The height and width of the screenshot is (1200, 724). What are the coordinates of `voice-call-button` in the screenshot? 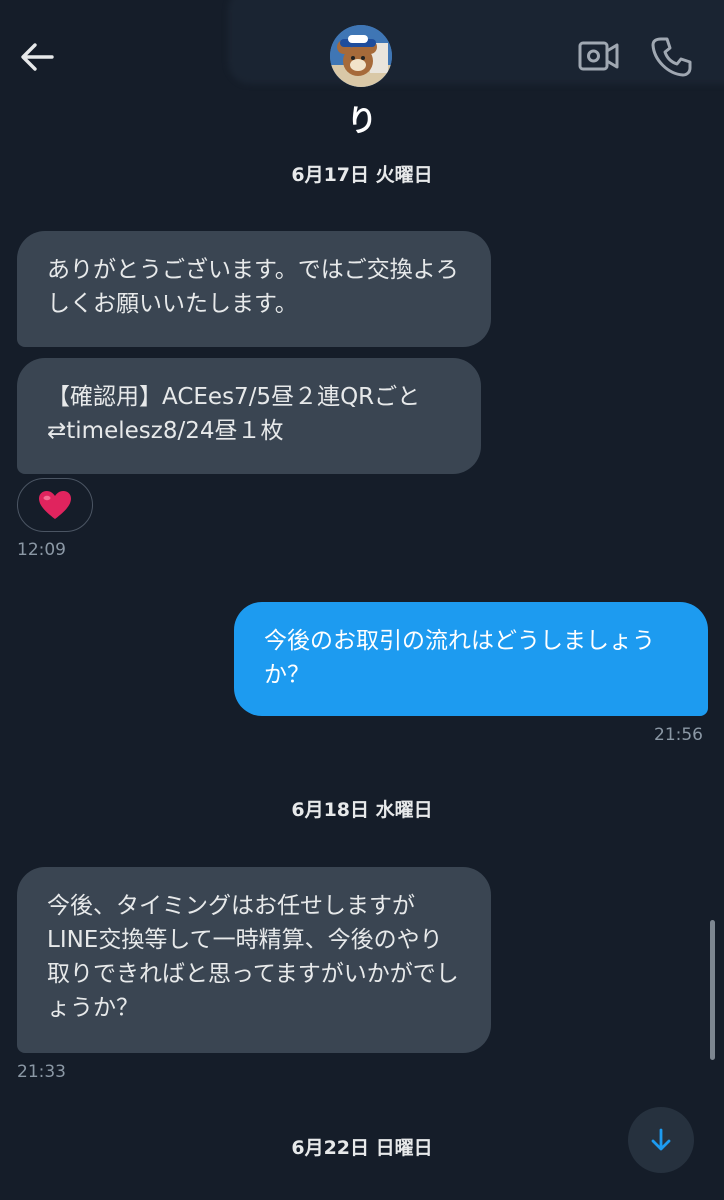 It's located at (671, 57).